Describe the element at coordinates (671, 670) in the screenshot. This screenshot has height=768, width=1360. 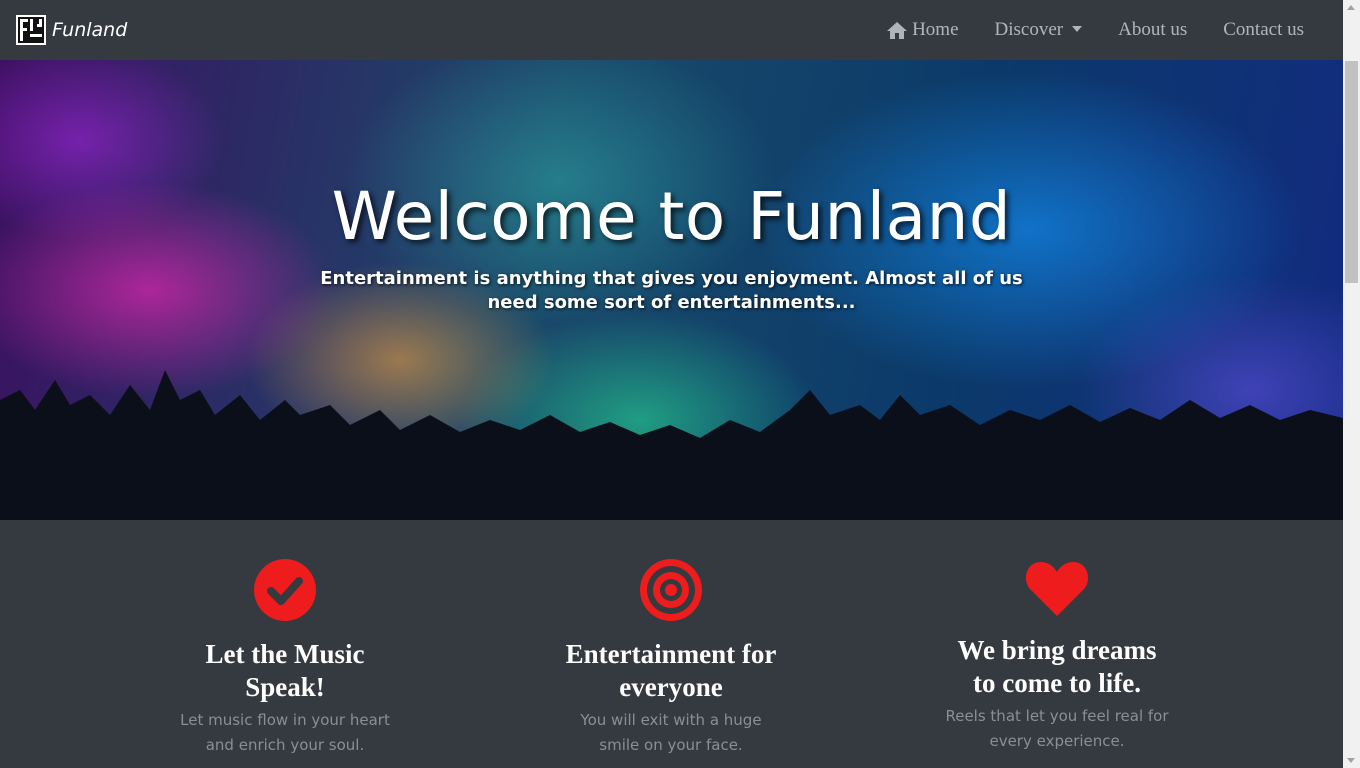
I see `feature-title: Entertainment for everyone` at that location.